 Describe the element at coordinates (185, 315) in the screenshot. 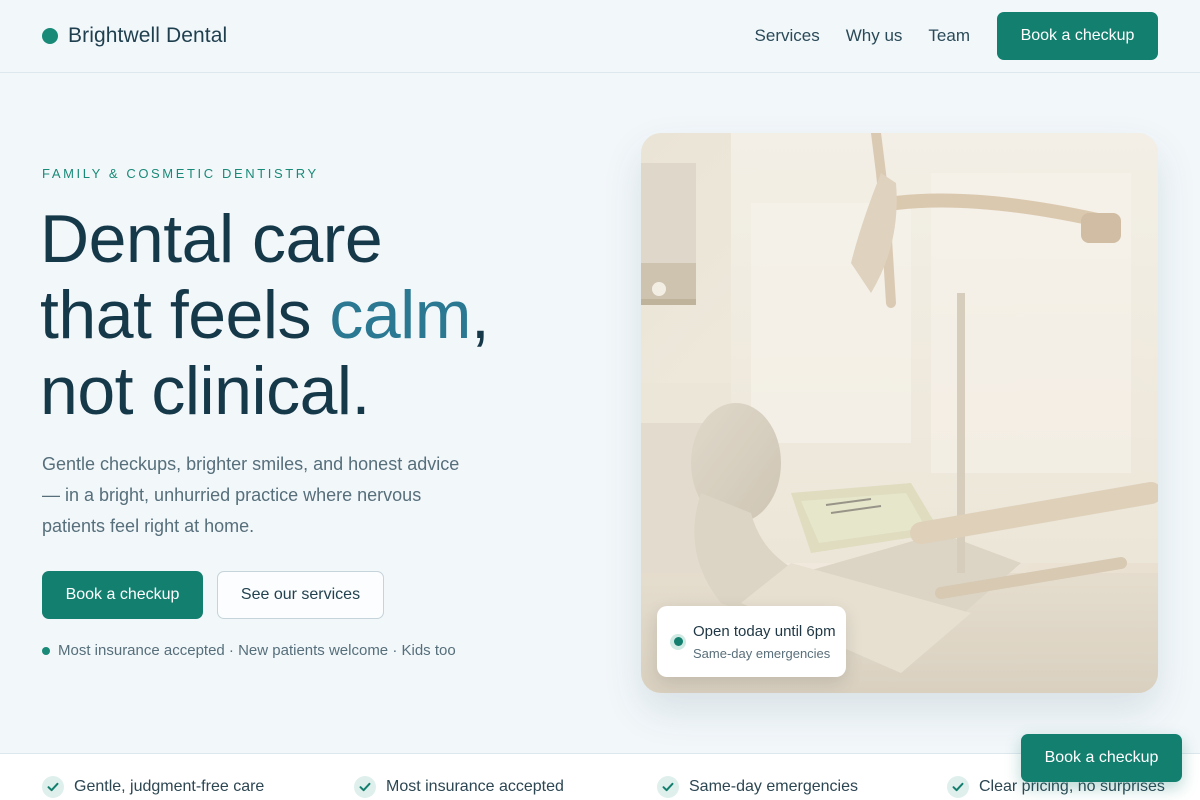

I see `headline-line-2-pre: that feels` at that location.